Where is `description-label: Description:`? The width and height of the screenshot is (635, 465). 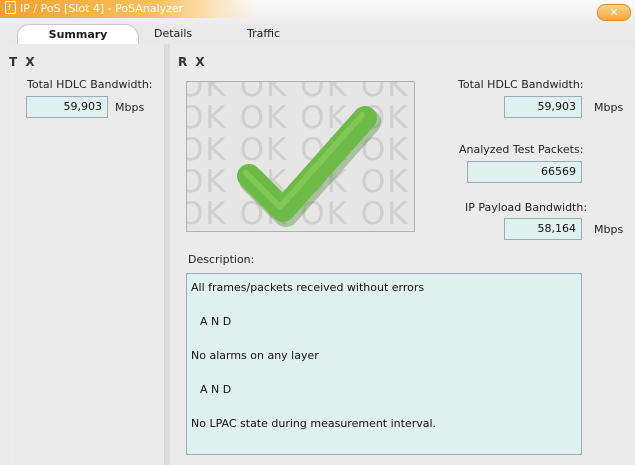
description-label: Description: is located at coordinates (221, 259).